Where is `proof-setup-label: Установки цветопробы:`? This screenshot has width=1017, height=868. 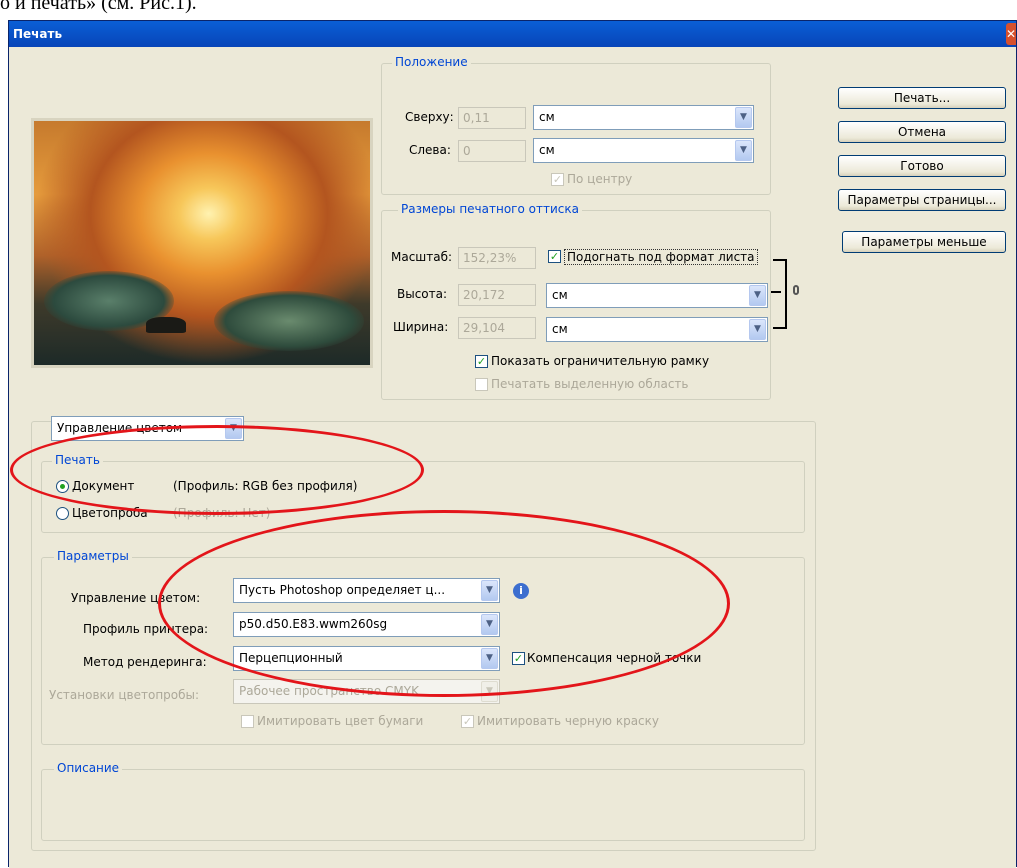 proof-setup-label: Установки цветопробы: is located at coordinates (124, 695).